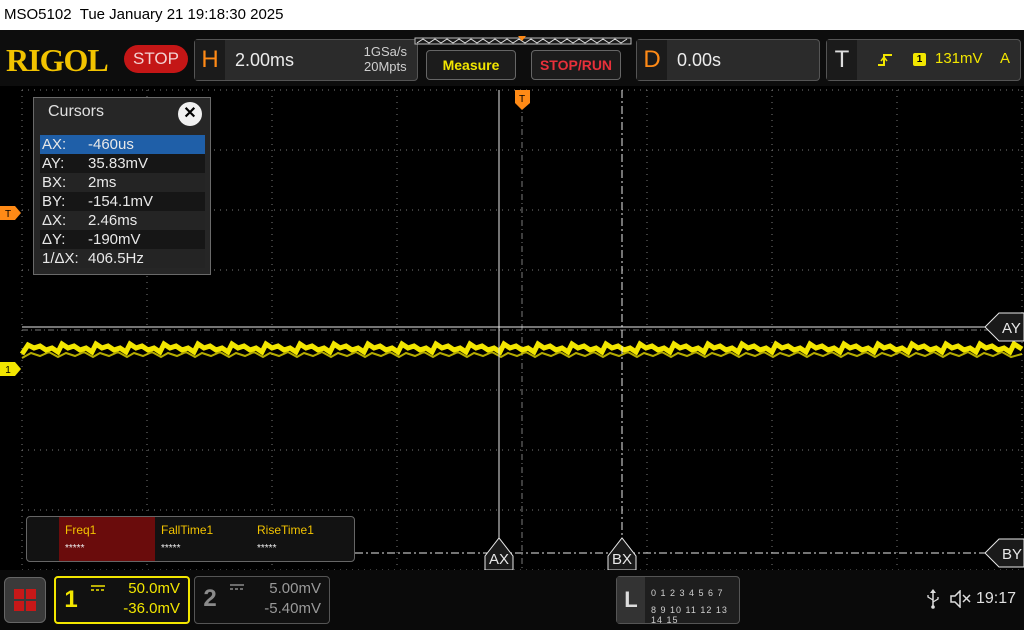  What do you see at coordinates (113, 220) in the screenshot?
I see `cursor-row-value: 2.46ms` at bounding box center [113, 220].